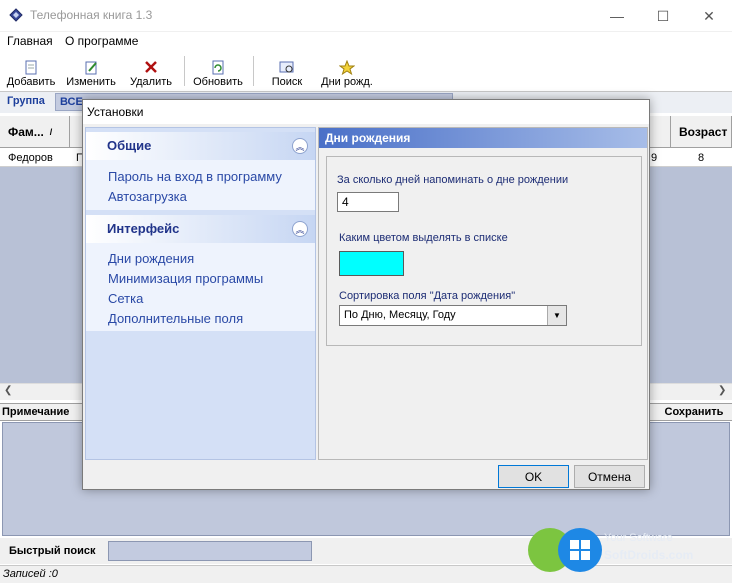 The image size is (732, 583). Describe the element at coordinates (91, 68) in the screenshot. I see `edit-icon` at that location.